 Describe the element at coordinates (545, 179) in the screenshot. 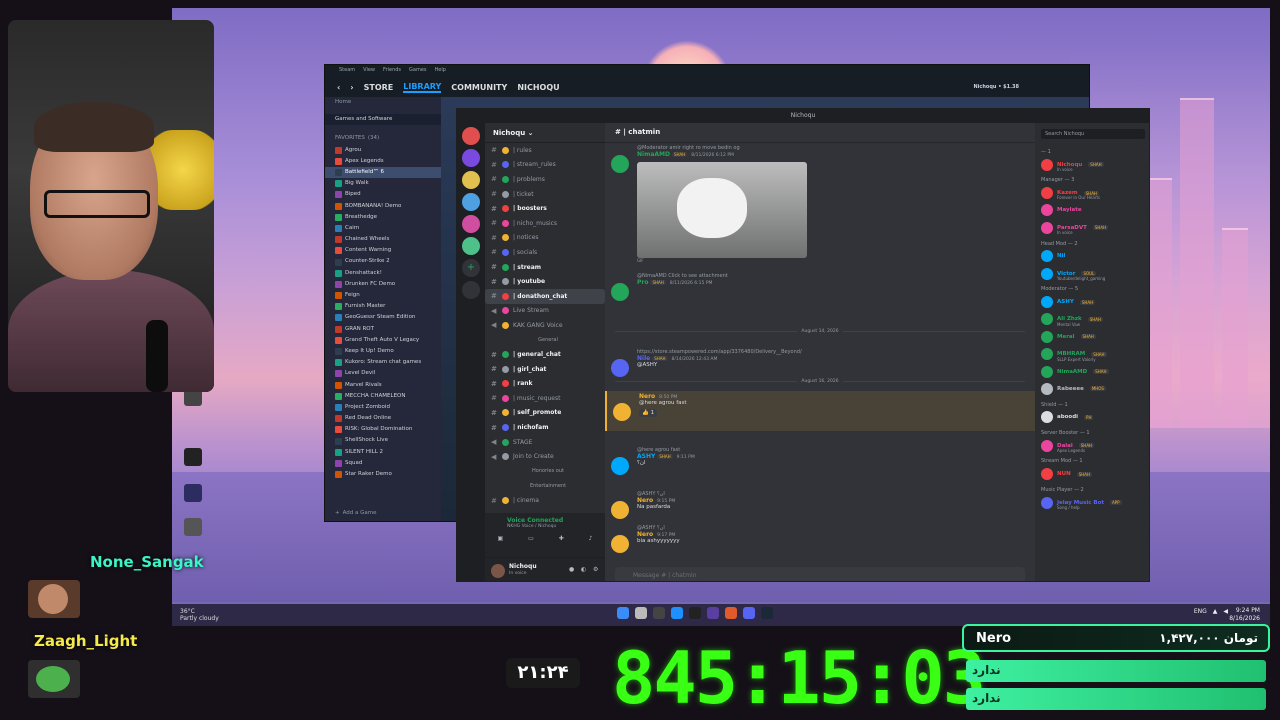

I see `channel-text: # | problems` at that location.